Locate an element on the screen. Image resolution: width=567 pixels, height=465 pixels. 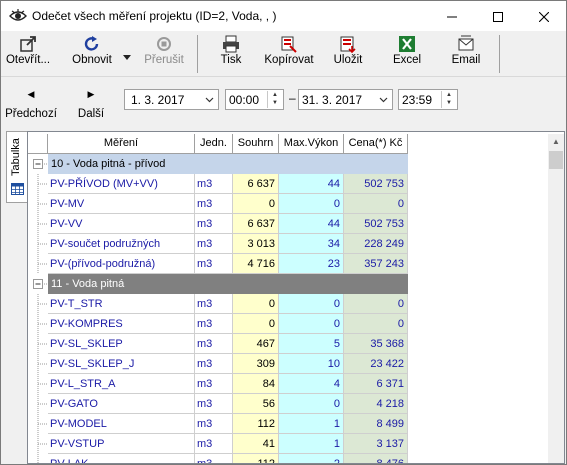
date-to-picker: 31. 3. 2017 is located at coordinates (345, 99).